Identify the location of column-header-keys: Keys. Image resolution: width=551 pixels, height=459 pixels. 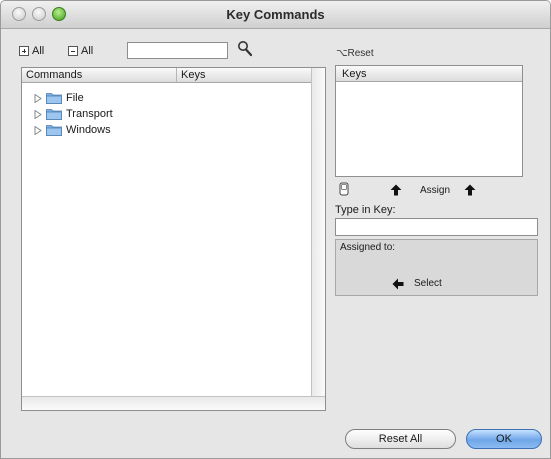
(248, 75).